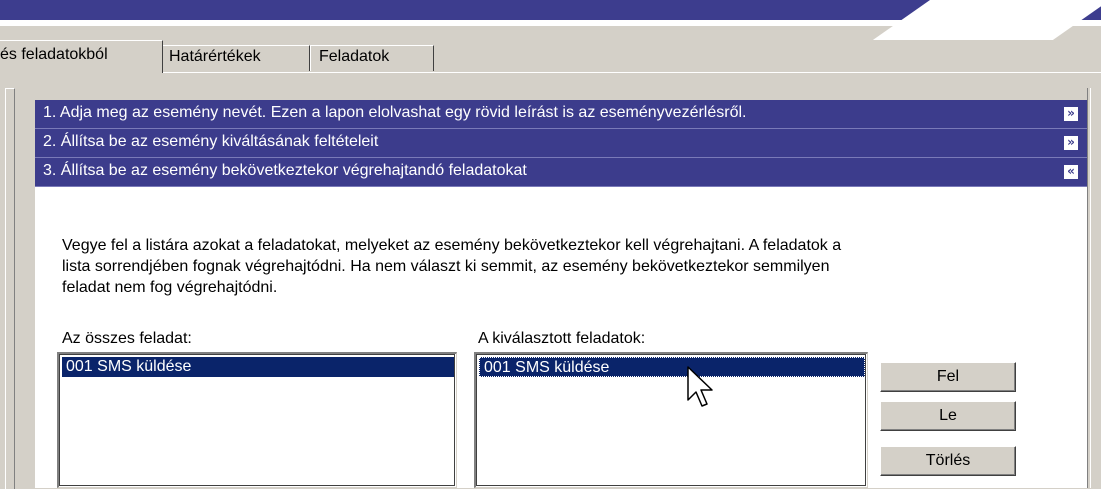 The image size is (1101, 489). What do you see at coordinates (562, 338) in the screenshot?
I see `selected-tasks-label: A kiválasztott feladatok:` at bounding box center [562, 338].